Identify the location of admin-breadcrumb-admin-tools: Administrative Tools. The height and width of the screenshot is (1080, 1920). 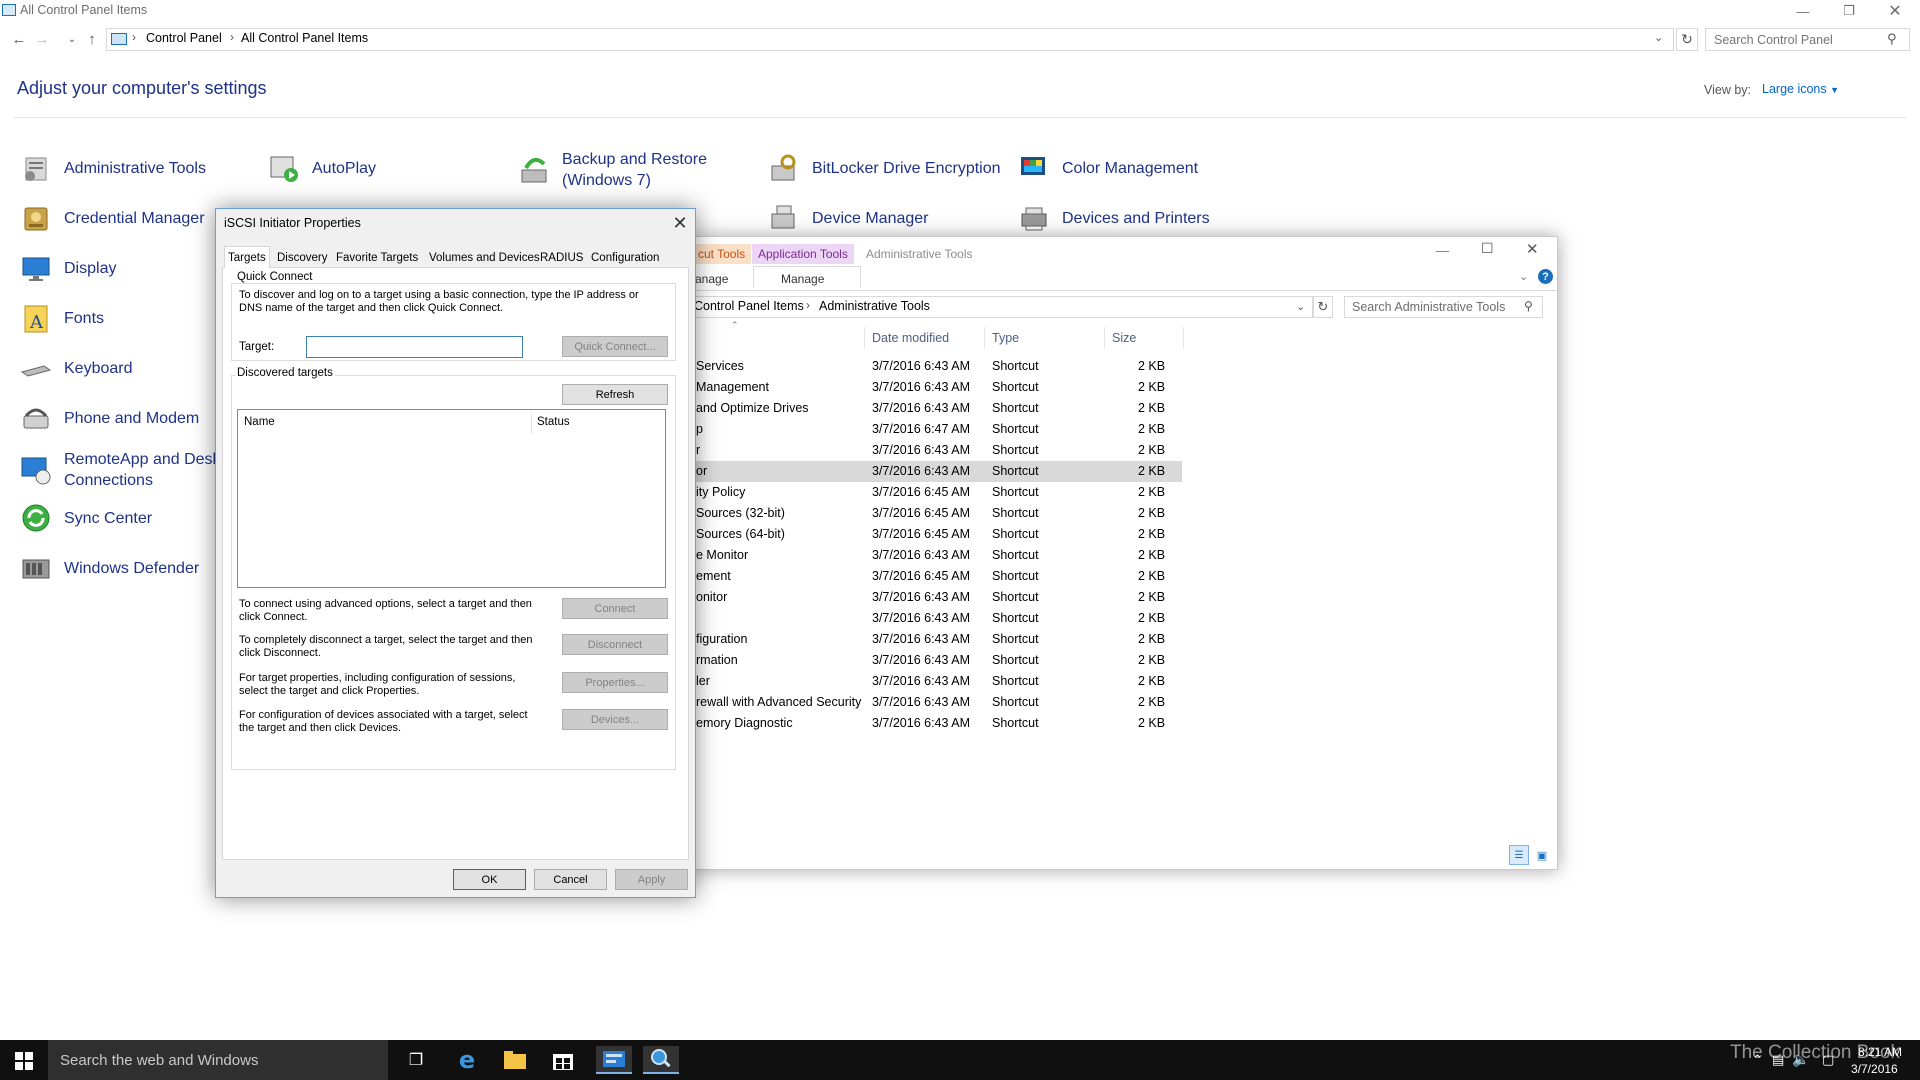
(874, 306).